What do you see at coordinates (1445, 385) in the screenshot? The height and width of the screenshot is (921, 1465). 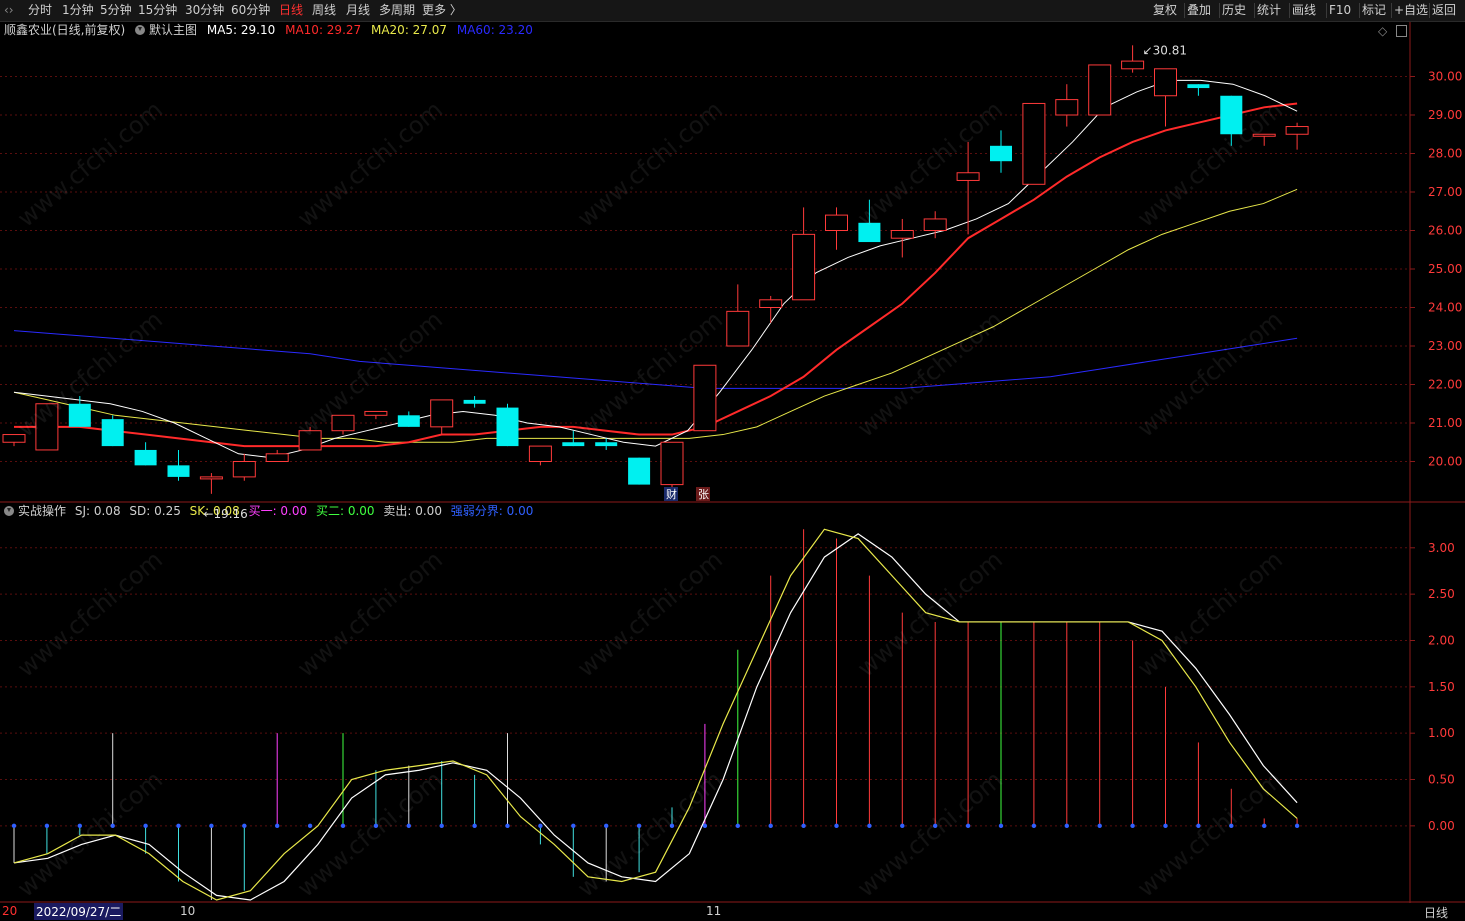 I see `y-tick-label: 22.00` at bounding box center [1445, 385].